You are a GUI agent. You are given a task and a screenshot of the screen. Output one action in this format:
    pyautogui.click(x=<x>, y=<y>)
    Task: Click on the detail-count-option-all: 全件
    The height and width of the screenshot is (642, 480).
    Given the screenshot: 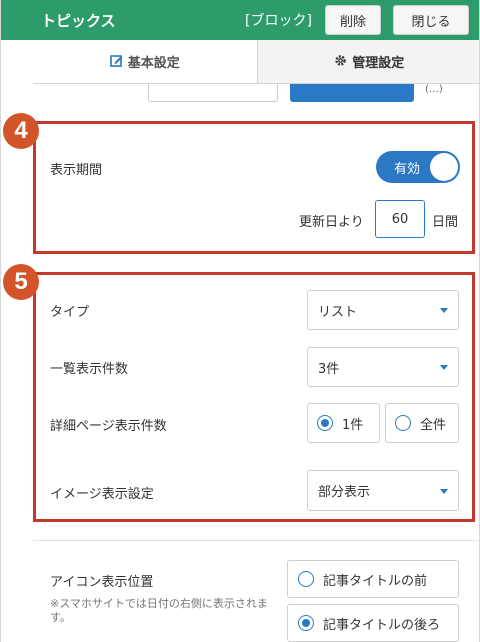 What is the action you would take?
    pyautogui.click(x=422, y=423)
    